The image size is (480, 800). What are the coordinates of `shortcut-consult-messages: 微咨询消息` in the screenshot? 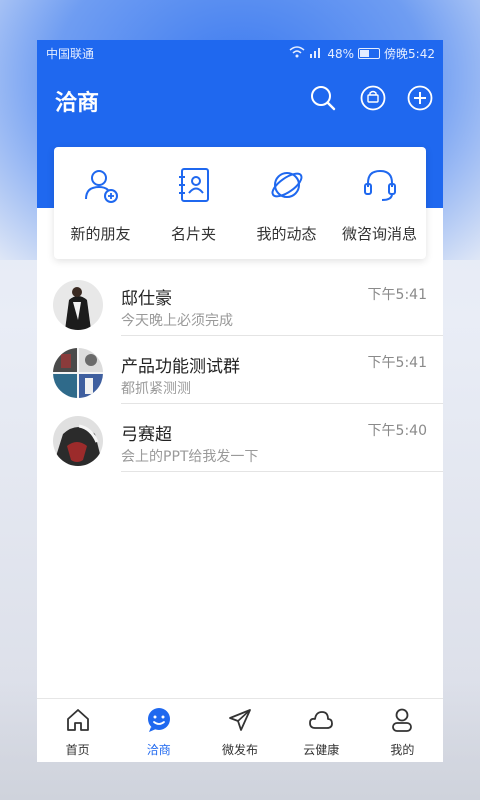 It's located at (379, 203).